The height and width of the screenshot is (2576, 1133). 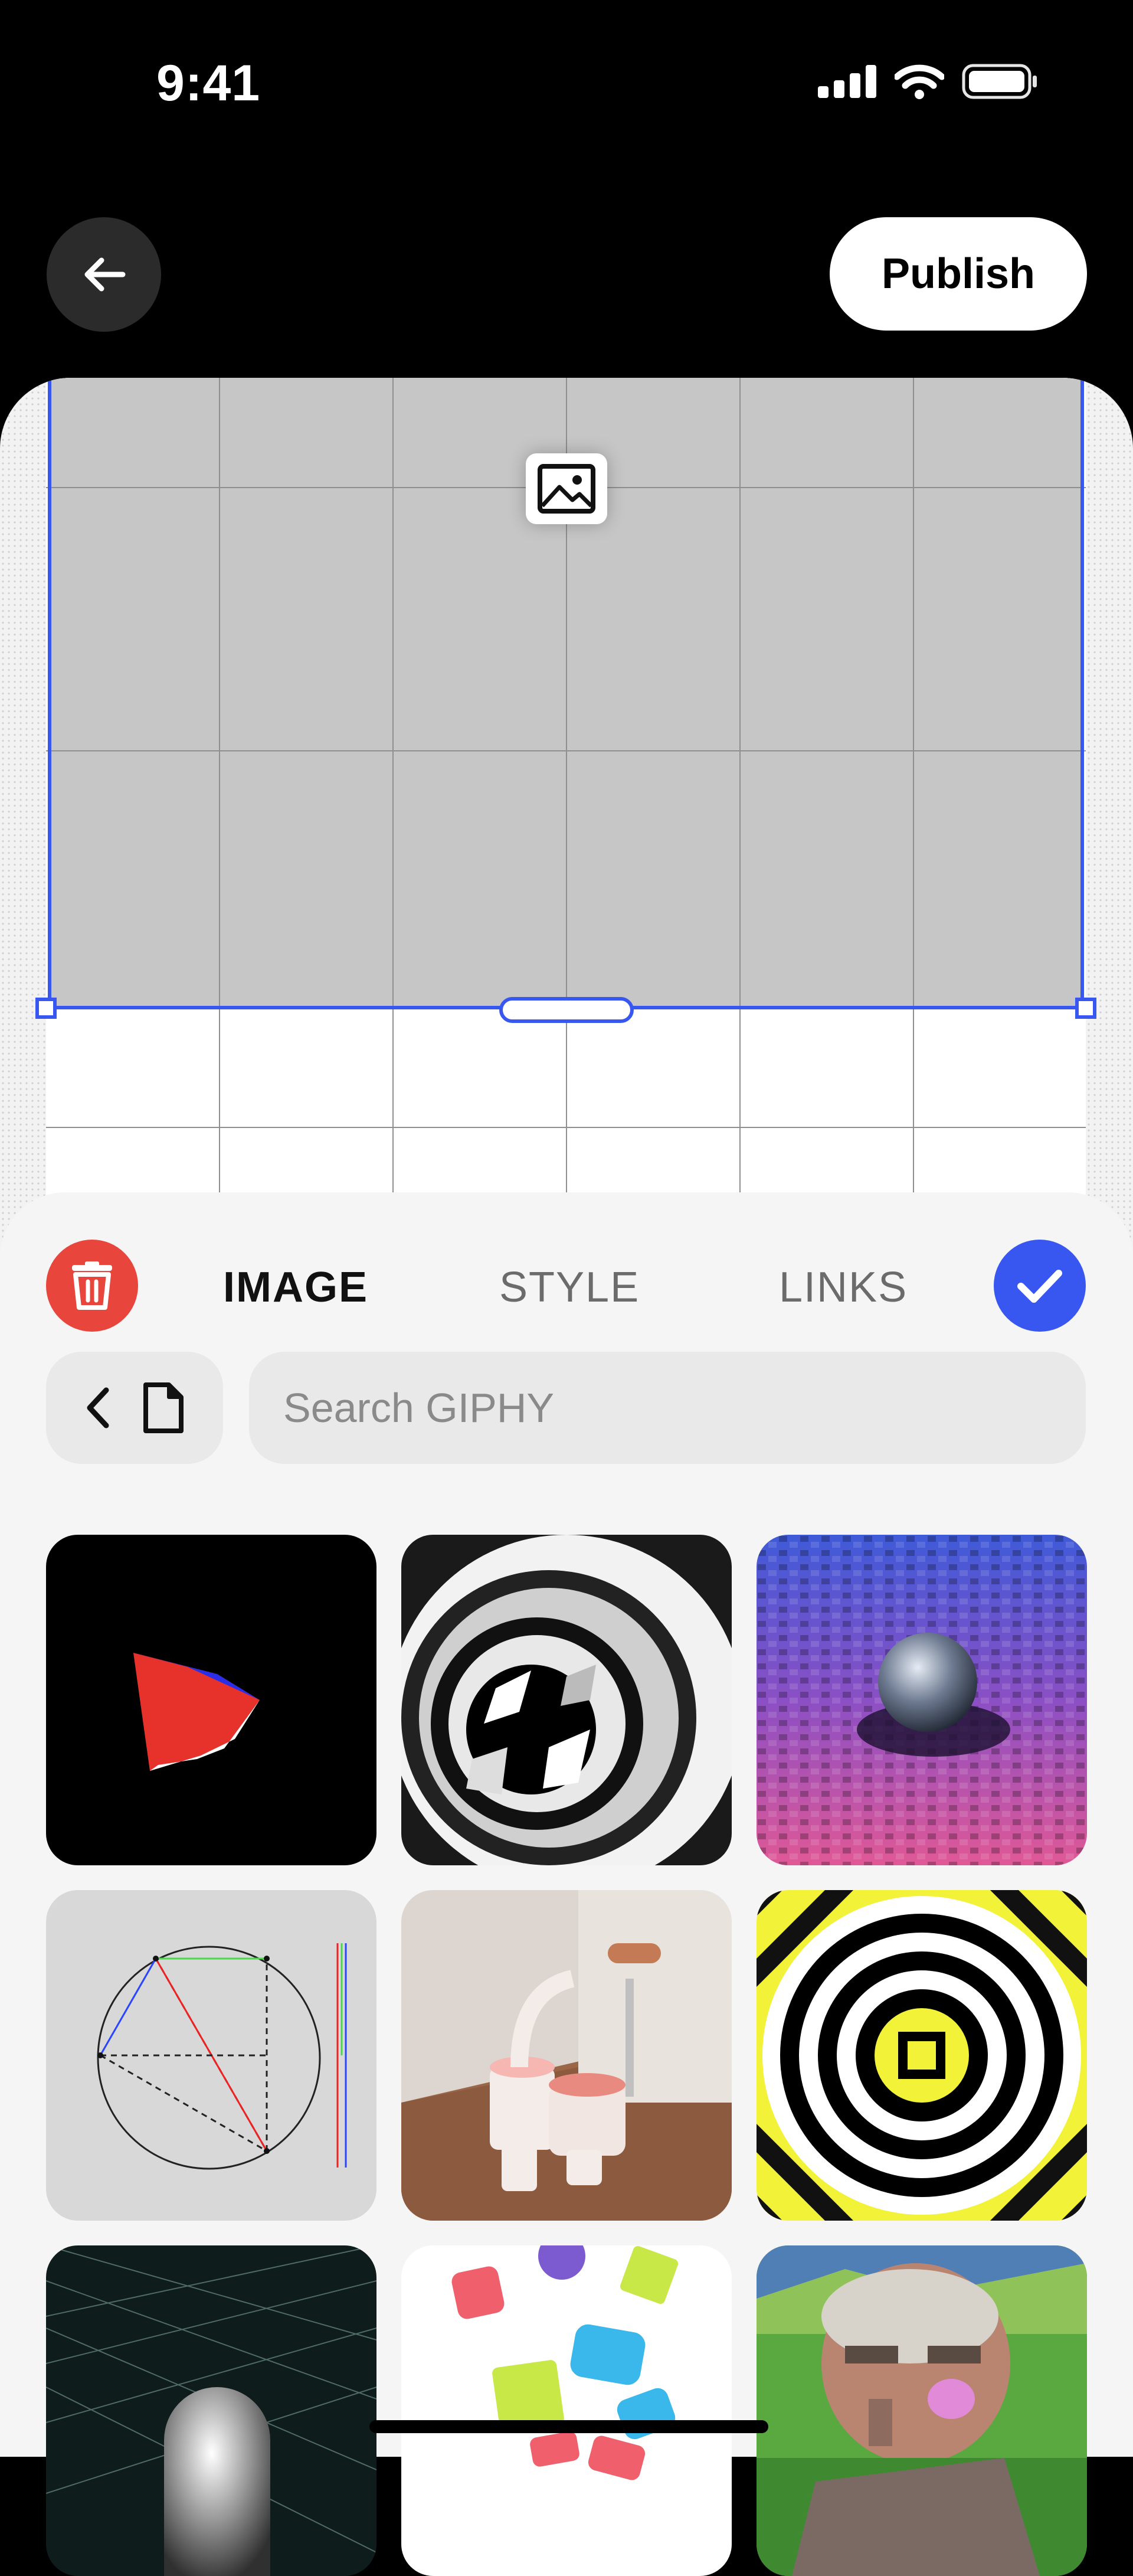 I want to click on delete-button, so click(x=92, y=1286).